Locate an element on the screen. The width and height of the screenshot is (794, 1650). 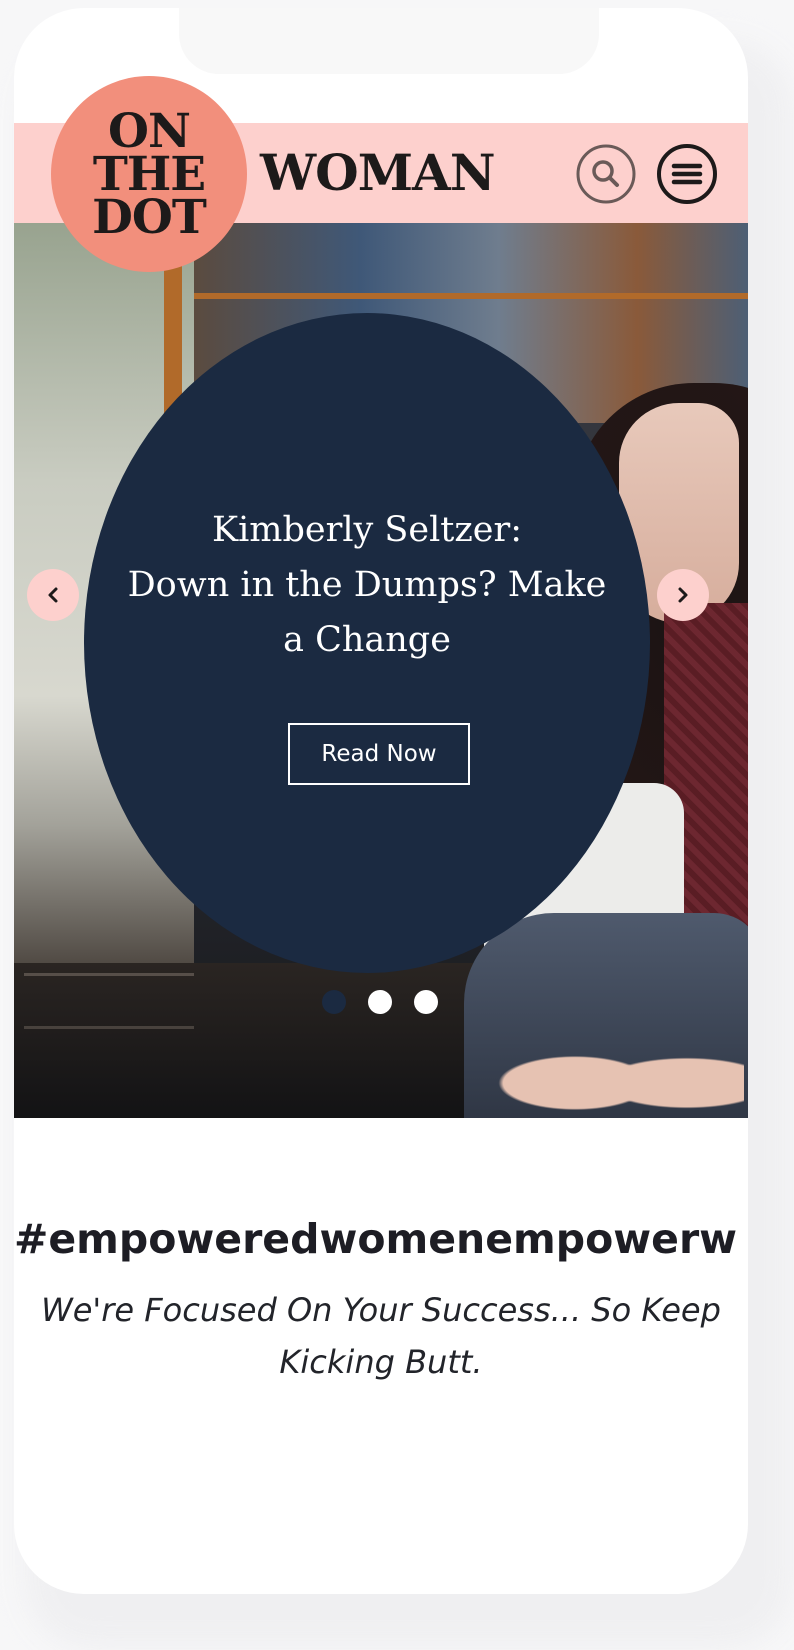
carousel-next-button is located at coordinates (683, 595).